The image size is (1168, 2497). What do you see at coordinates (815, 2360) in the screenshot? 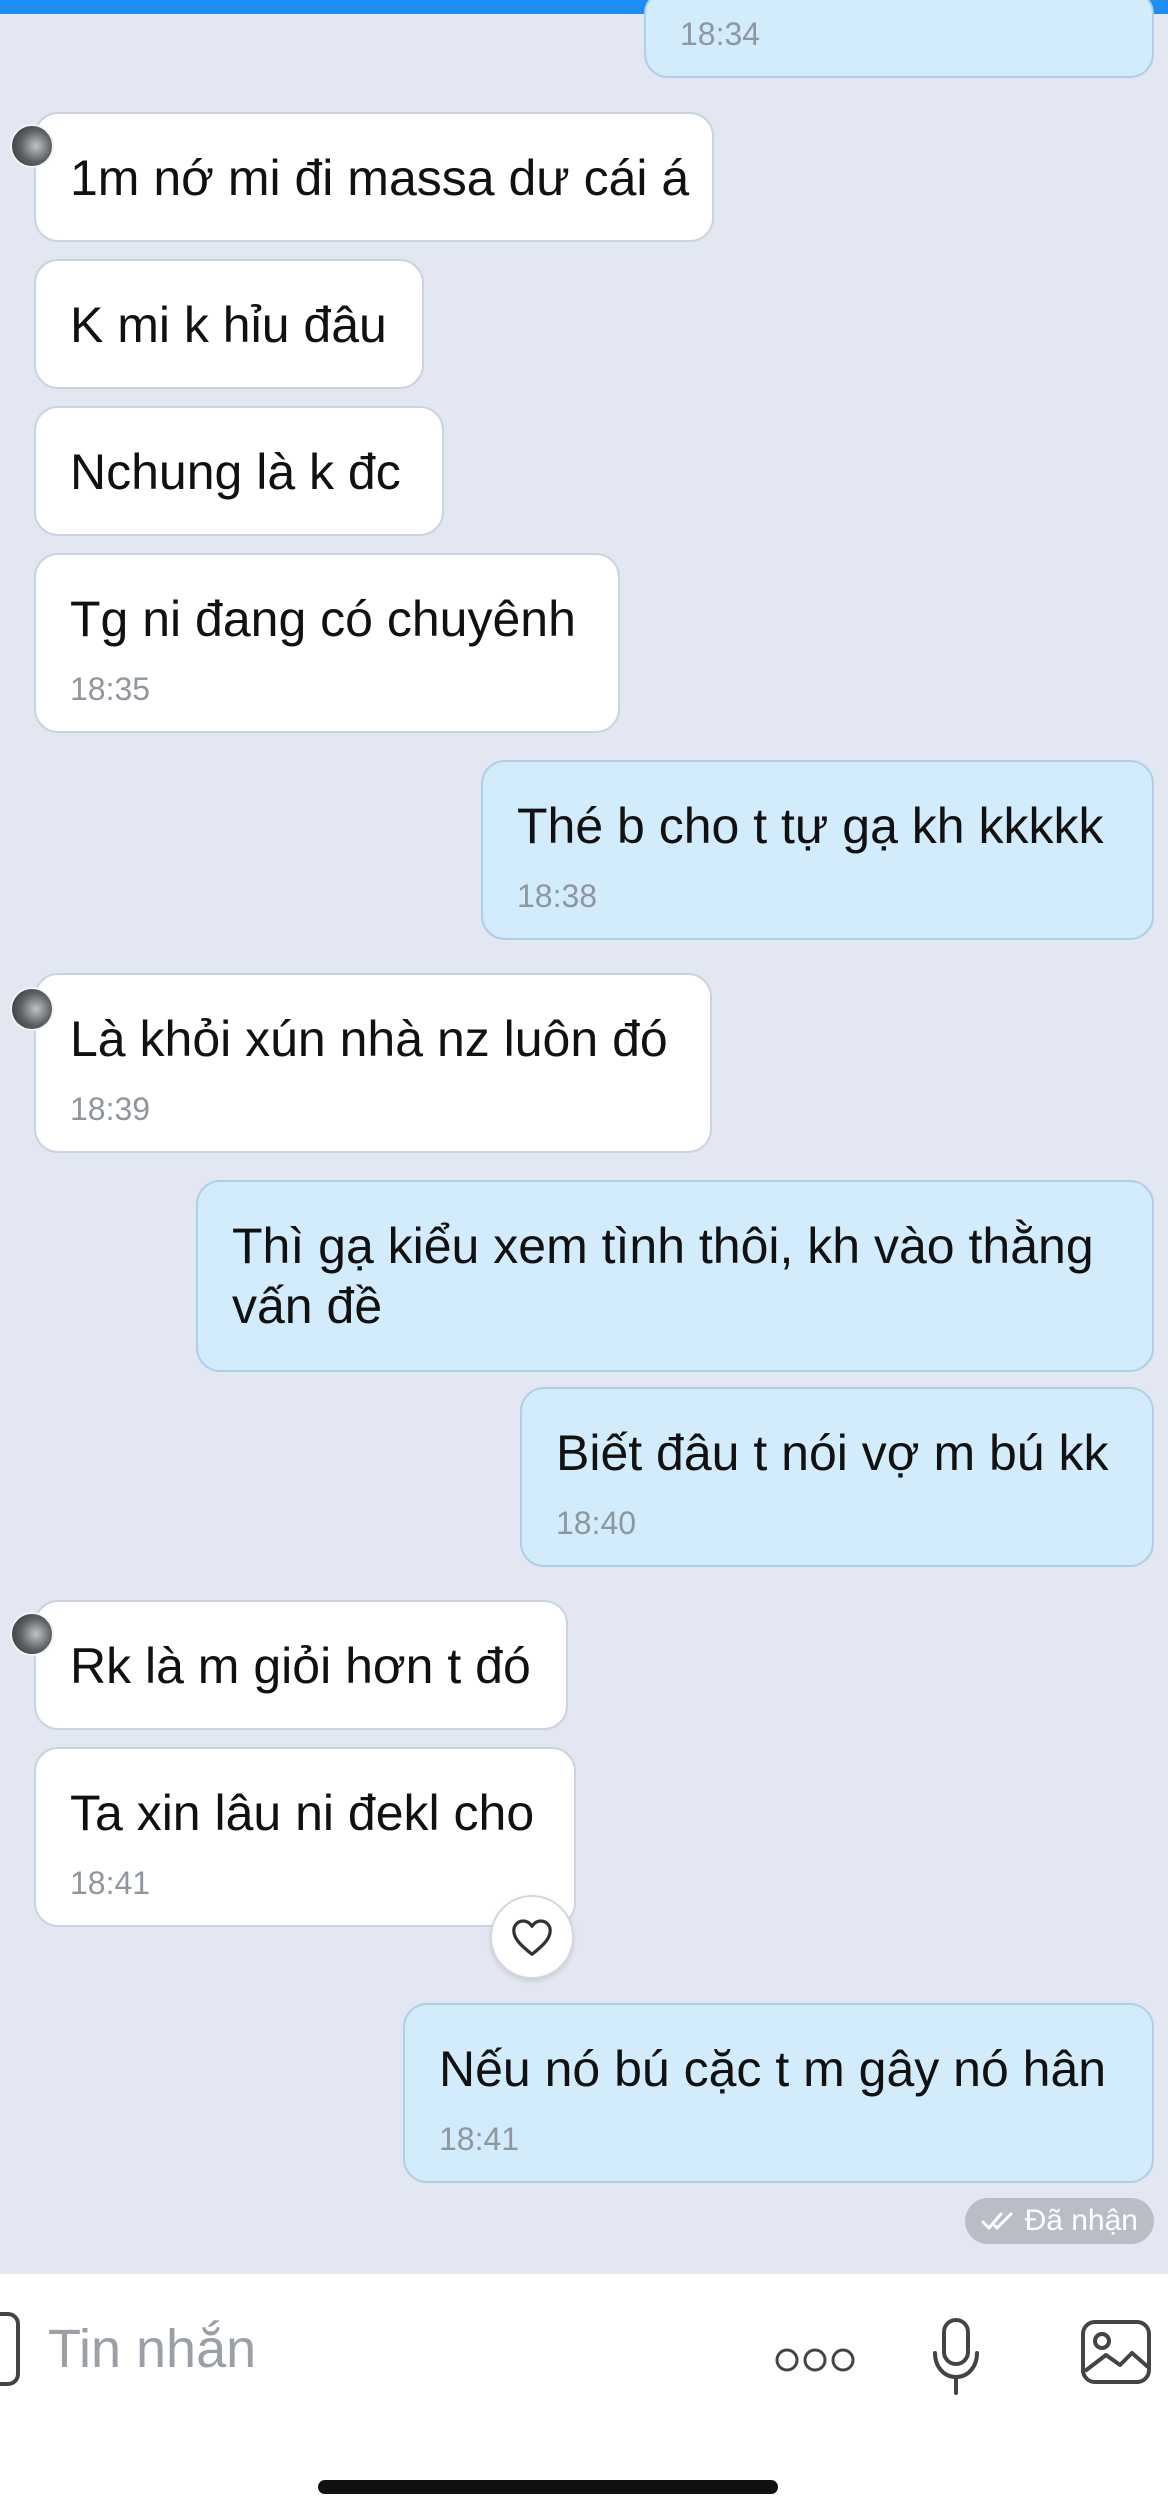
I see `more-icon` at bounding box center [815, 2360].